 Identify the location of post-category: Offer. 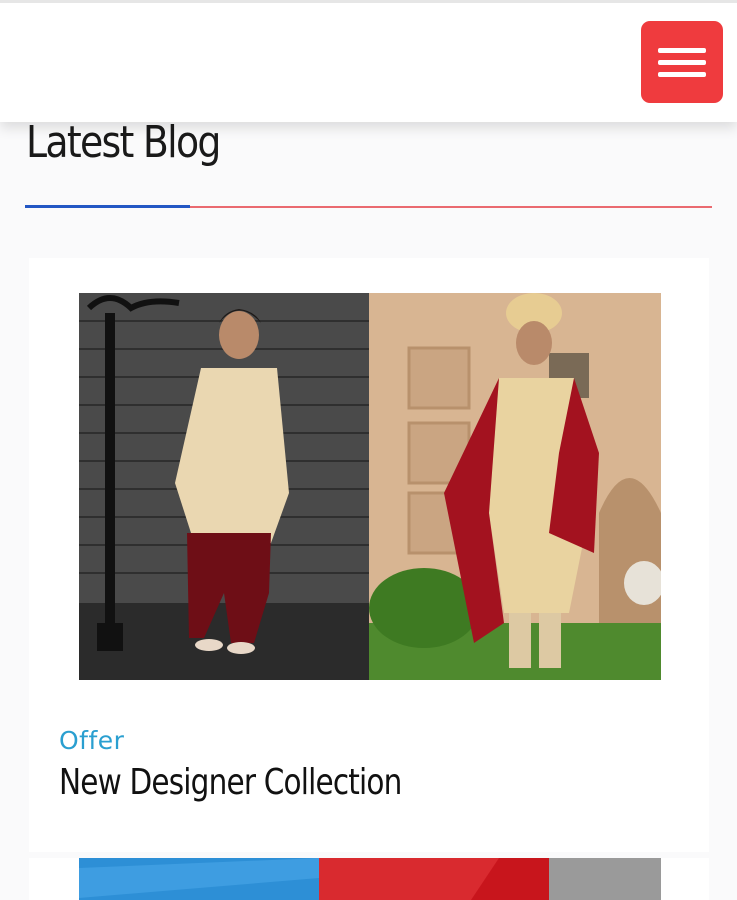
(91, 740).